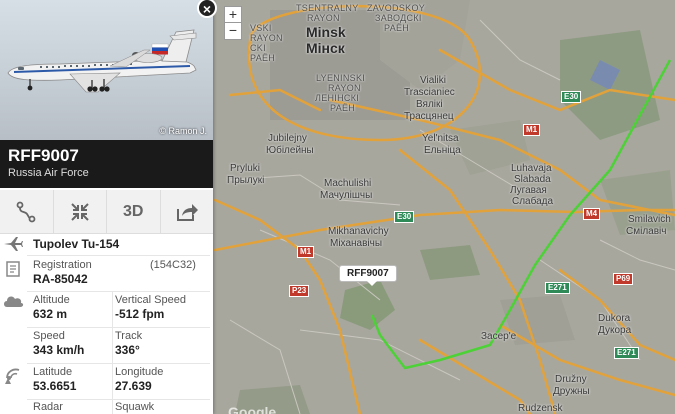  Describe the element at coordinates (53, 372) in the screenshot. I see `latitude-label: Latitude` at that location.